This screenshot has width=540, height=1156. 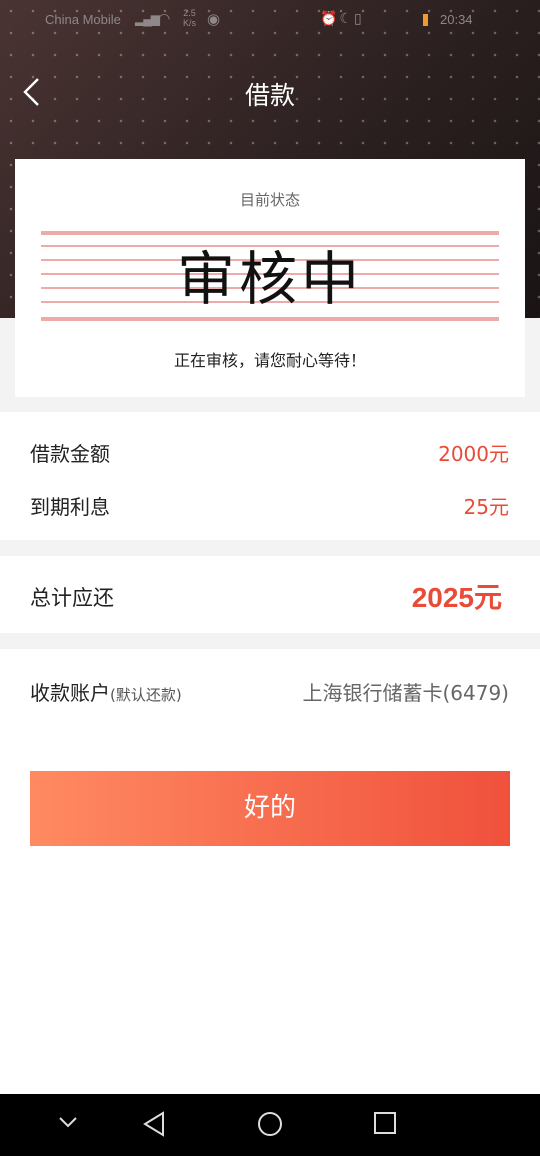 What do you see at coordinates (270, 503) in the screenshot?
I see `interest-row: 到期利息 25元` at bounding box center [270, 503].